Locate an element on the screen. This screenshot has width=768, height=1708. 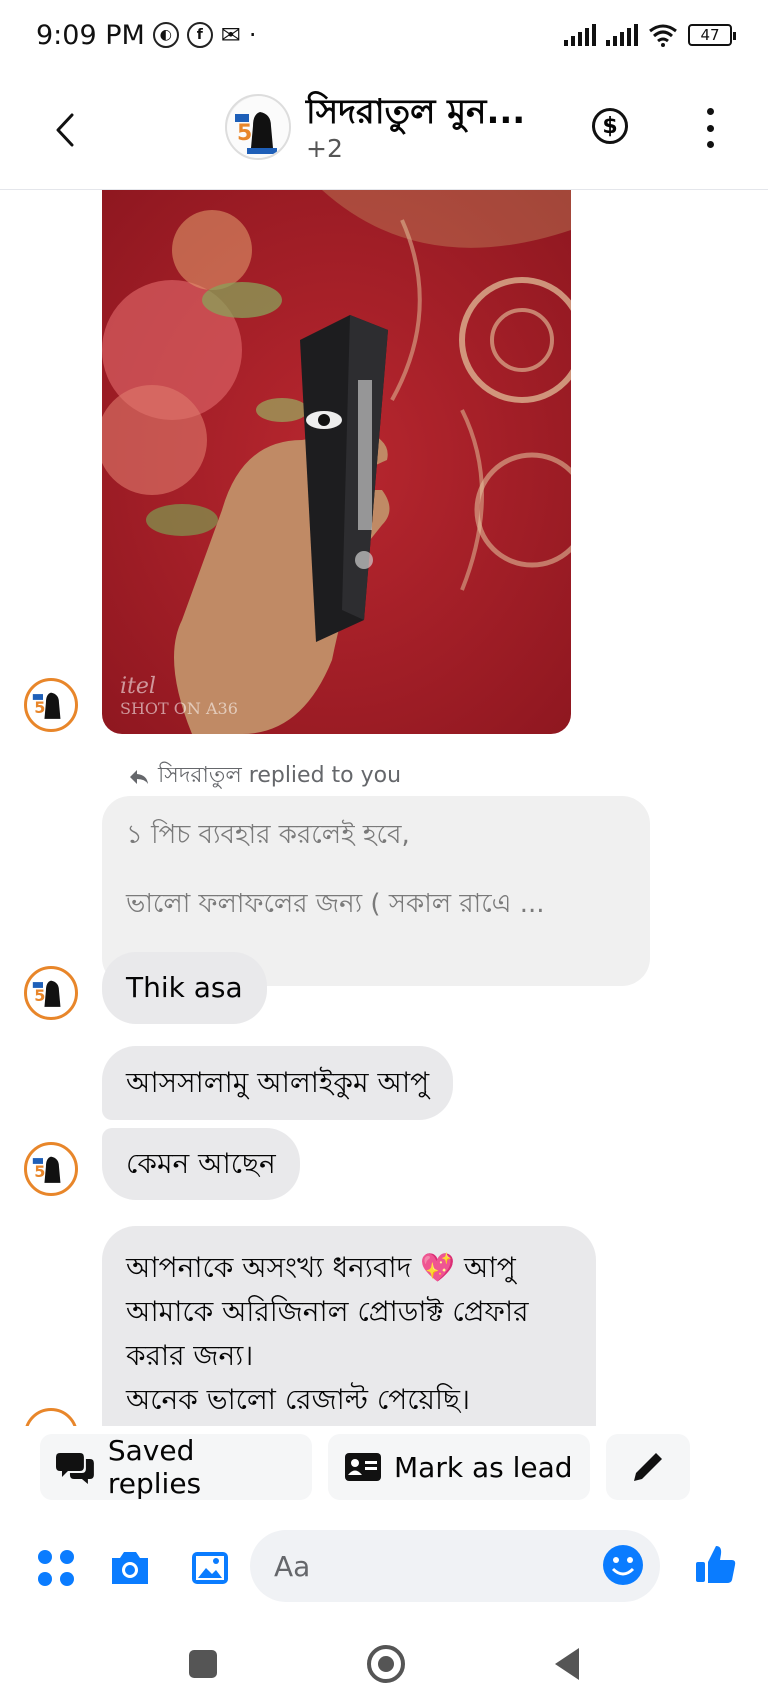
mark-as-lead-button: Mark as lead is located at coordinates (459, 1467).